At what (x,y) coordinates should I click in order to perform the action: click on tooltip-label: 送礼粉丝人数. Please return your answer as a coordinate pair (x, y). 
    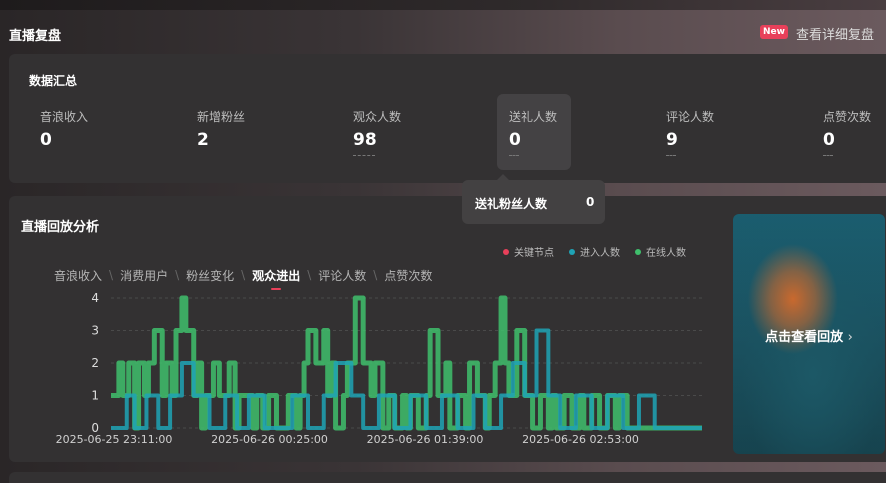
    Looking at the image, I should click on (511, 204).